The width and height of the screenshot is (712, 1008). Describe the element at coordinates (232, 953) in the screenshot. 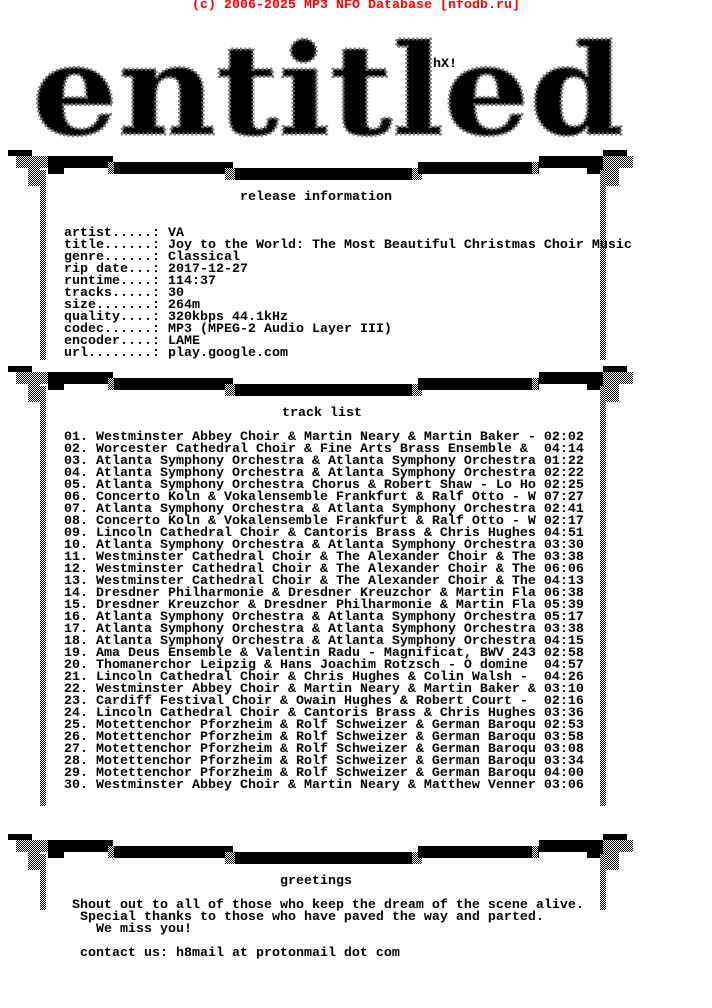

I see `greeting-line-field: contact us: h8mail at protonmail dot com` at that location.